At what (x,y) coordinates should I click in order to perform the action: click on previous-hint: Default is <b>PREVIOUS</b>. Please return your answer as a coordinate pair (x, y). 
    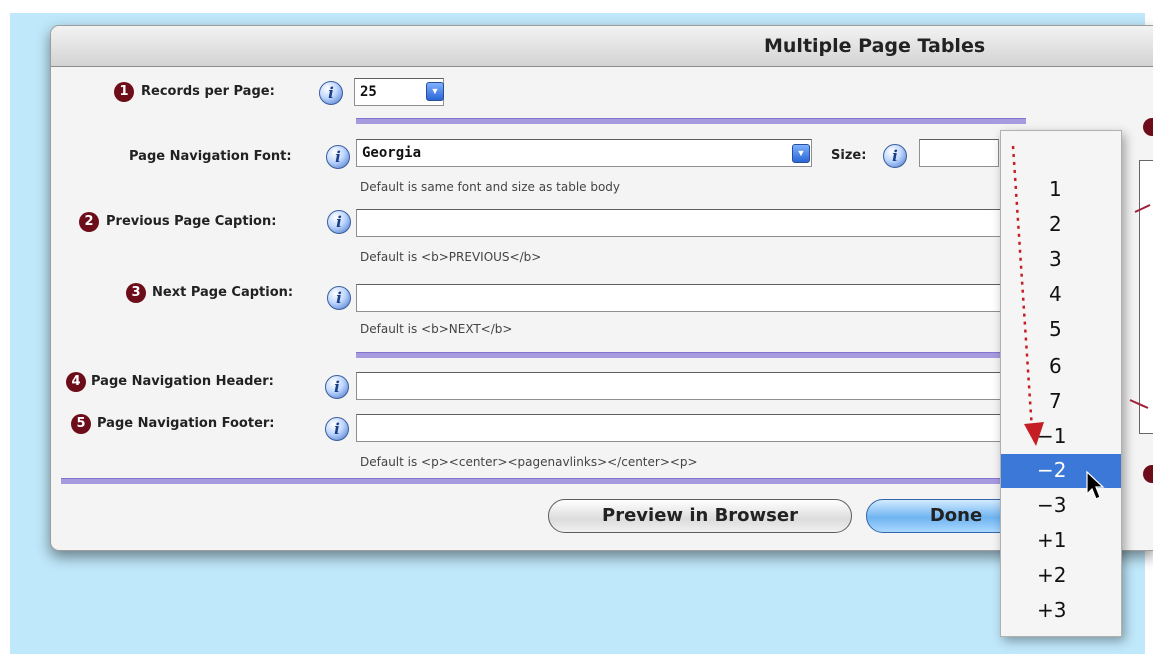
    Looking at the image, I should click on (451, 257).